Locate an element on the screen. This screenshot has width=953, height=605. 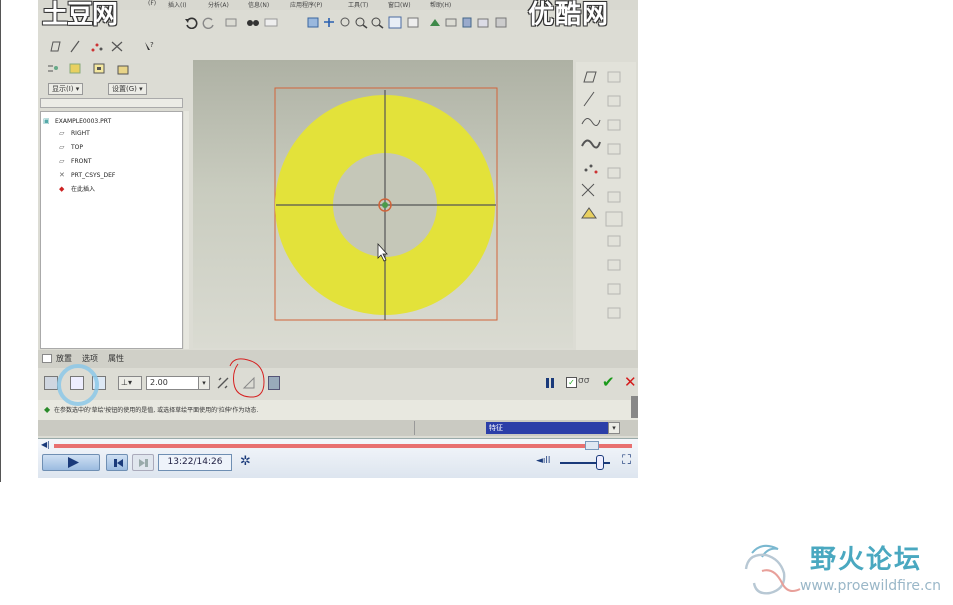
highlight-circle-annotation is located at coordinates (78, 385).